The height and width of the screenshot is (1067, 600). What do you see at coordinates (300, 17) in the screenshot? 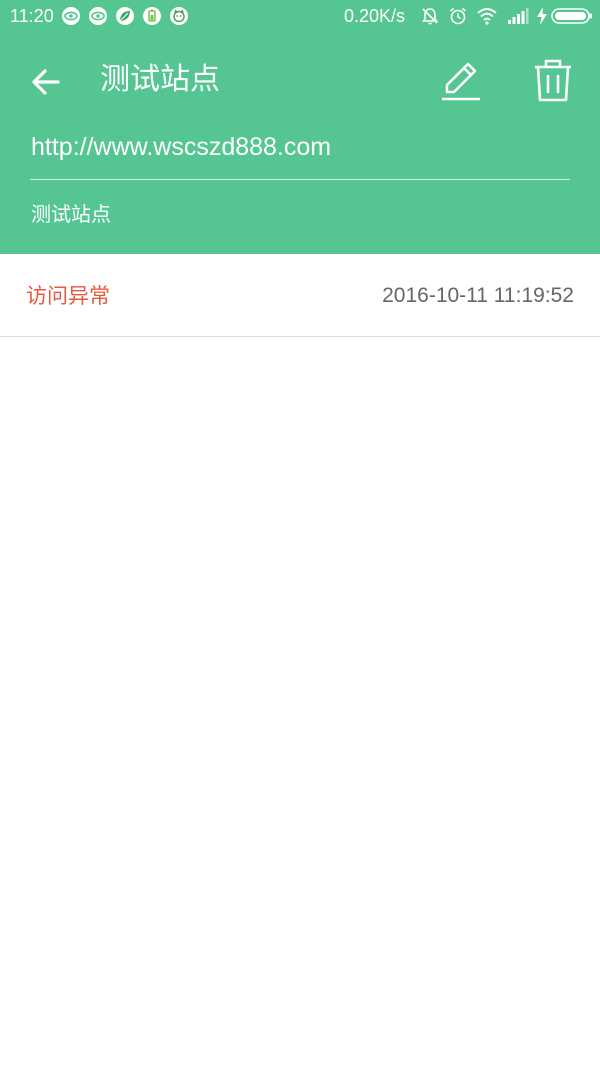
I see `status-bar: 11:20 0.20K/s` at bounding box center [300, 17].